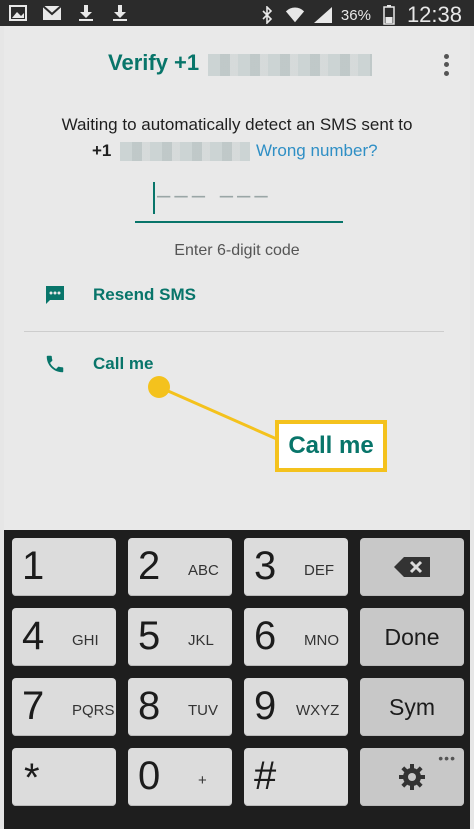 The height and width of the screenshot is (829, 474). Describe the element at coordinates (237, 14) in the screenshot. I see `status-bar: 36% 12:38` at that location.